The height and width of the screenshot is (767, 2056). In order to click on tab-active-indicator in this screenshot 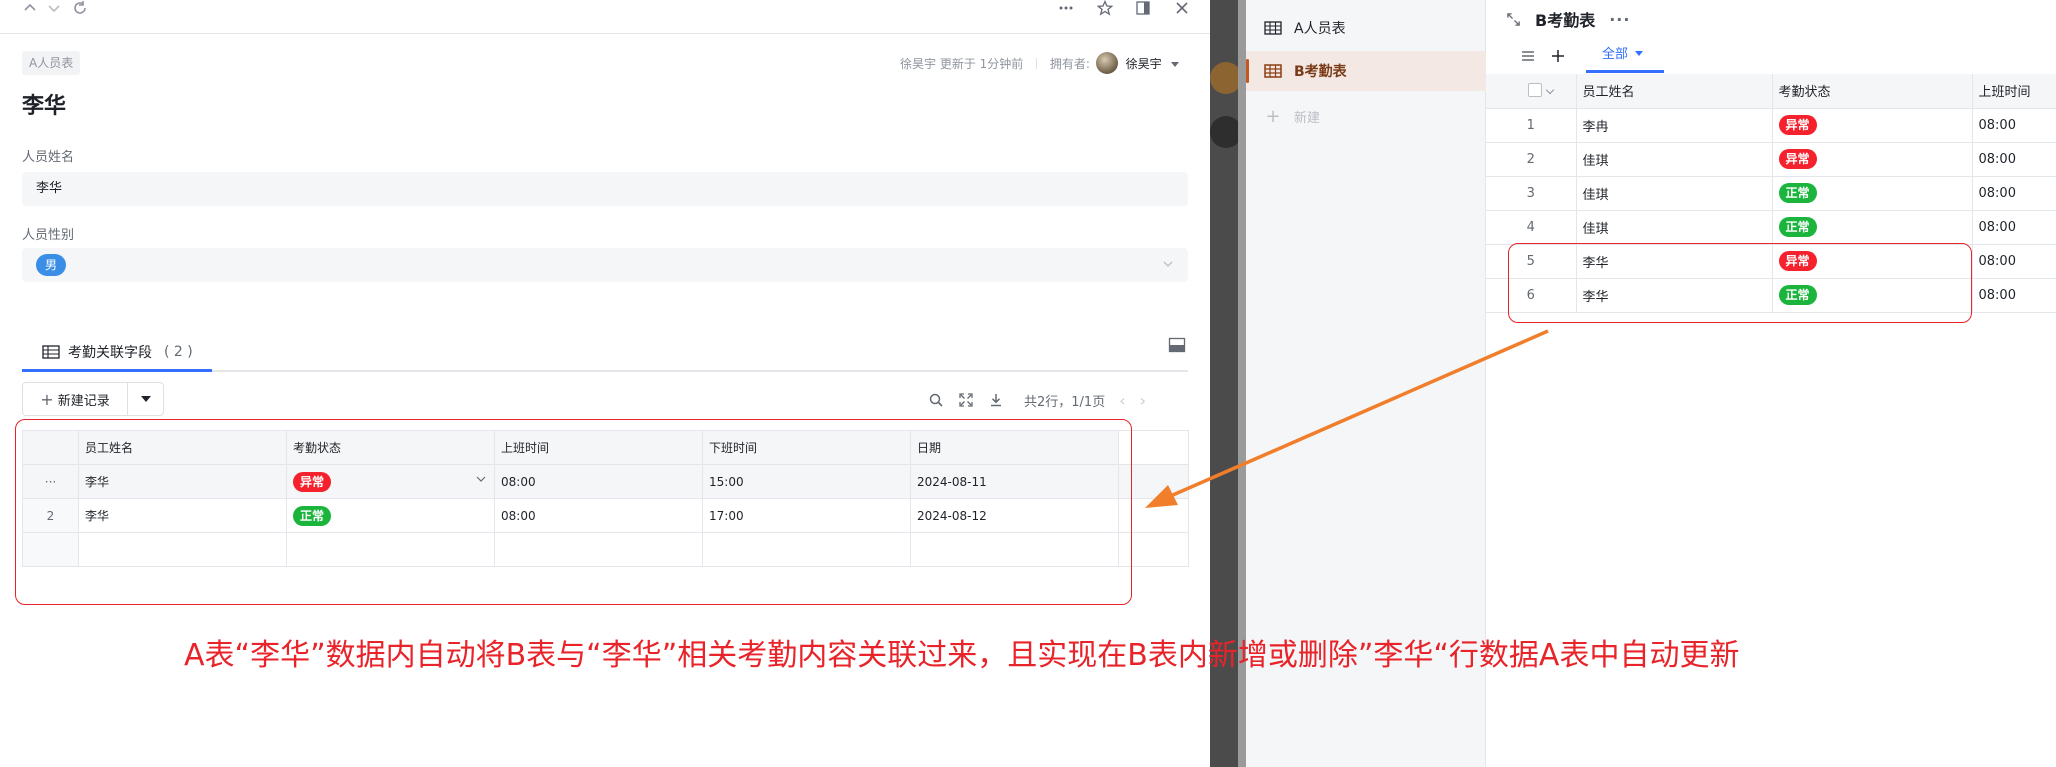, I will do `click(117, 370)`.